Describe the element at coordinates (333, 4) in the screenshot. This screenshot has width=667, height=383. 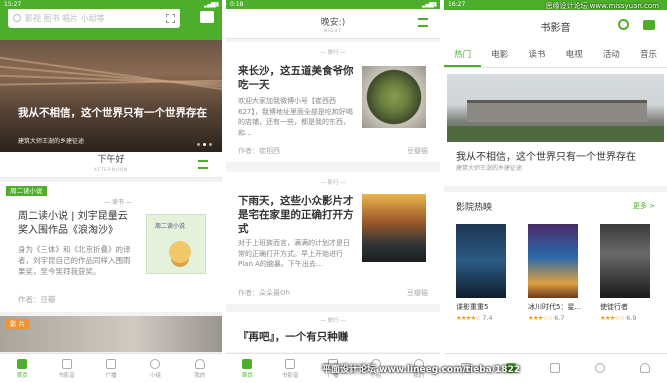
I see `status-bar: 0:18 ▂▄▆ ▮` at that location.